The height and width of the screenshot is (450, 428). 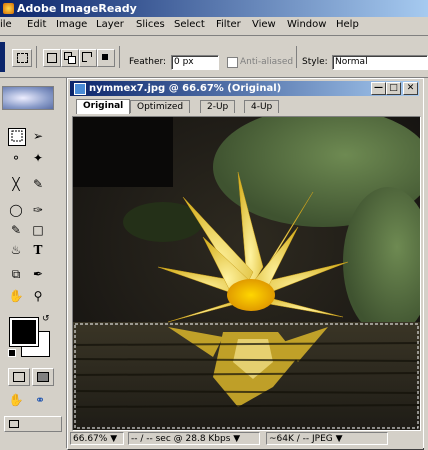 What do you see at coordinates (393, 88) in the screenshot?
I see `maximize-button: □` at bounding box center [393, 88].